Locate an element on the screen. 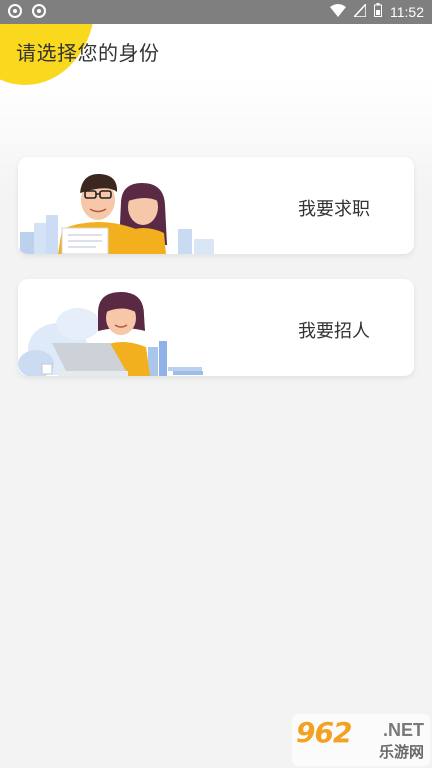 The width and height of the screenshot is (432, 768). signal-icon is located at coordinates (359, 11).